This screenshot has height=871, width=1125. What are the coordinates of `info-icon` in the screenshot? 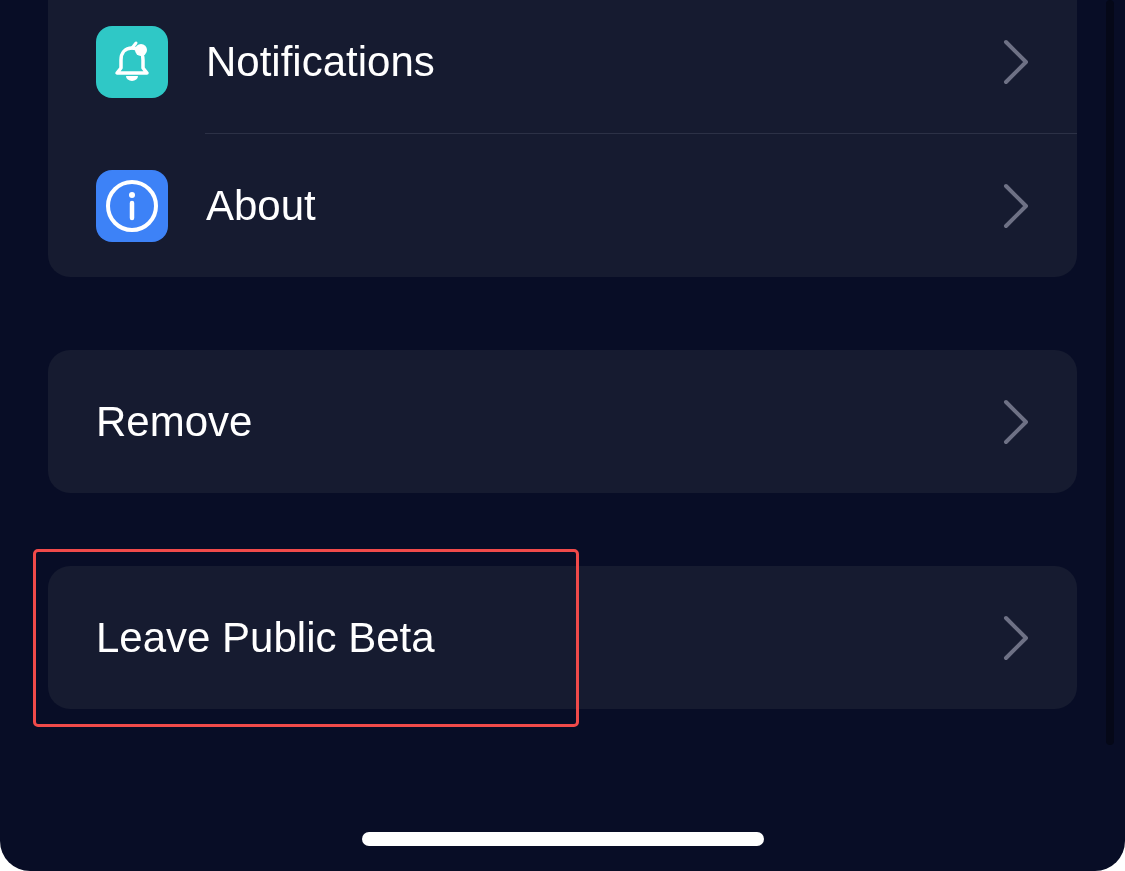 It's located at (132, 205).